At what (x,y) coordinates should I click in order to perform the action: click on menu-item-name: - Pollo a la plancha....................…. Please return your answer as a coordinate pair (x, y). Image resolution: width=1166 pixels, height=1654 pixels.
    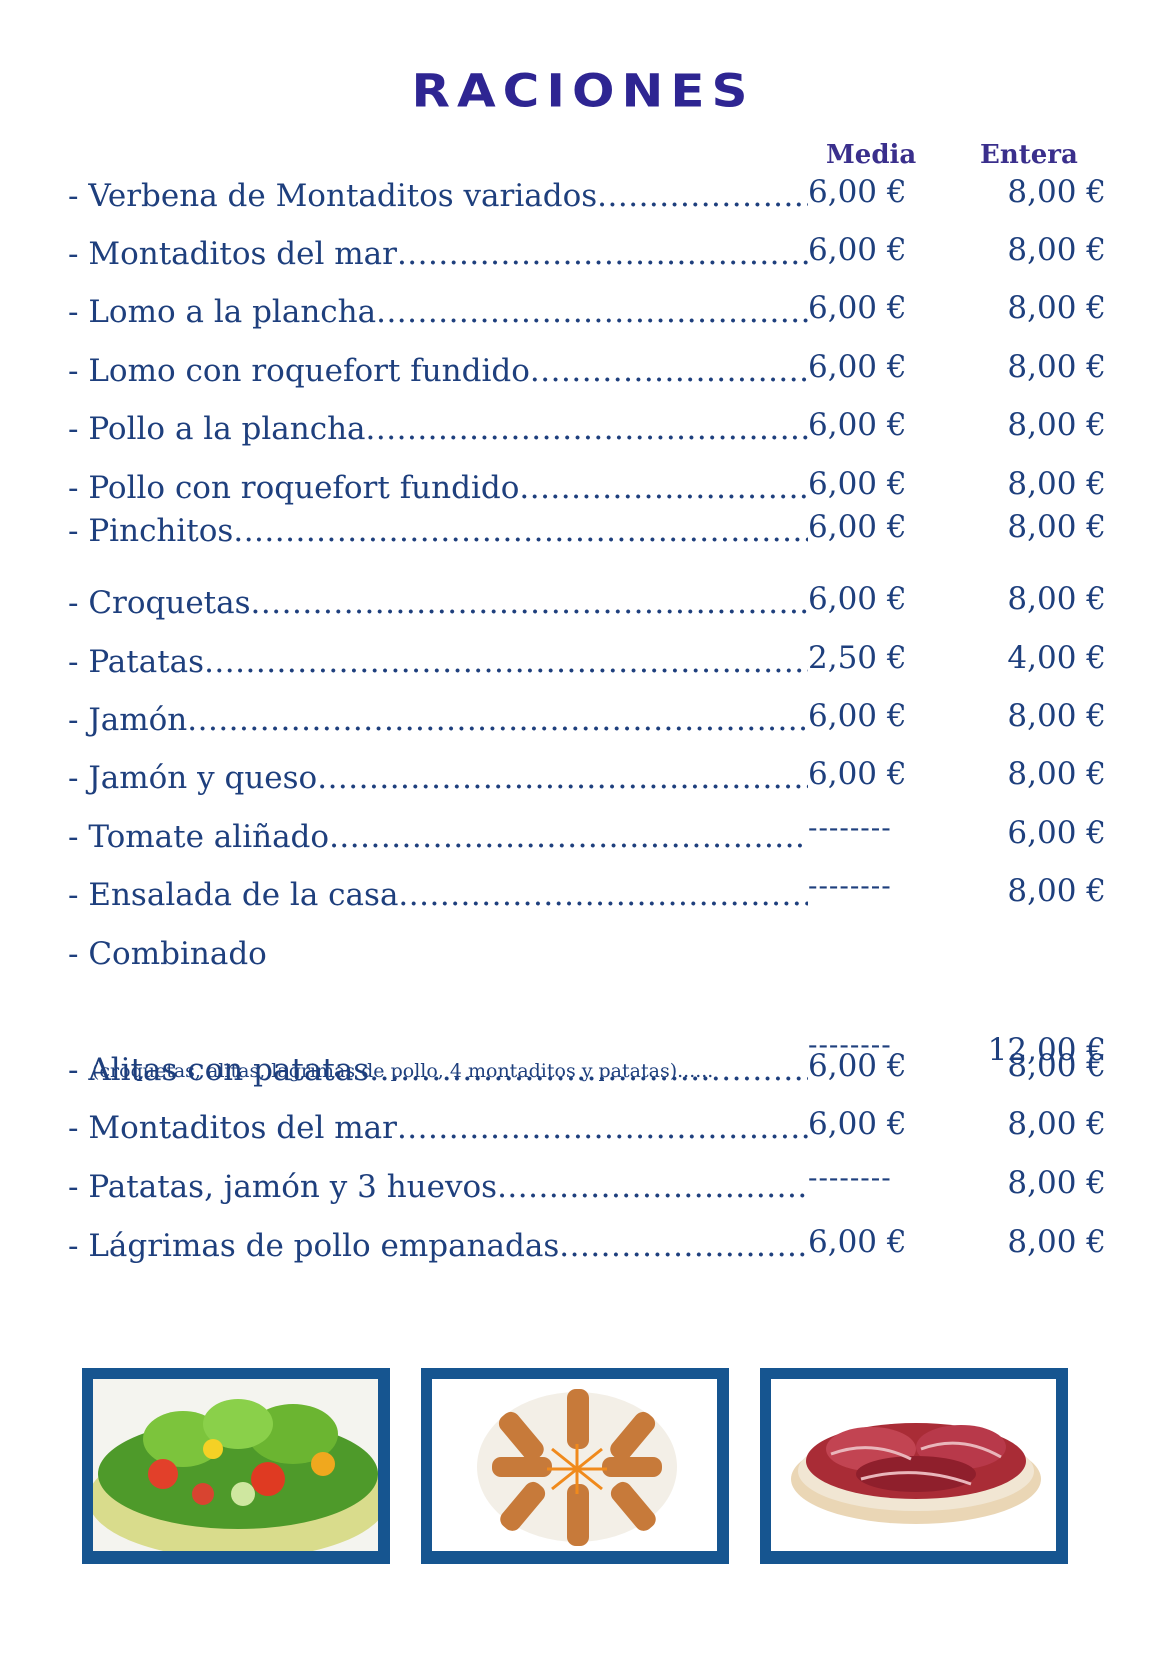
    Looking at the image, I should click on (438, 429).